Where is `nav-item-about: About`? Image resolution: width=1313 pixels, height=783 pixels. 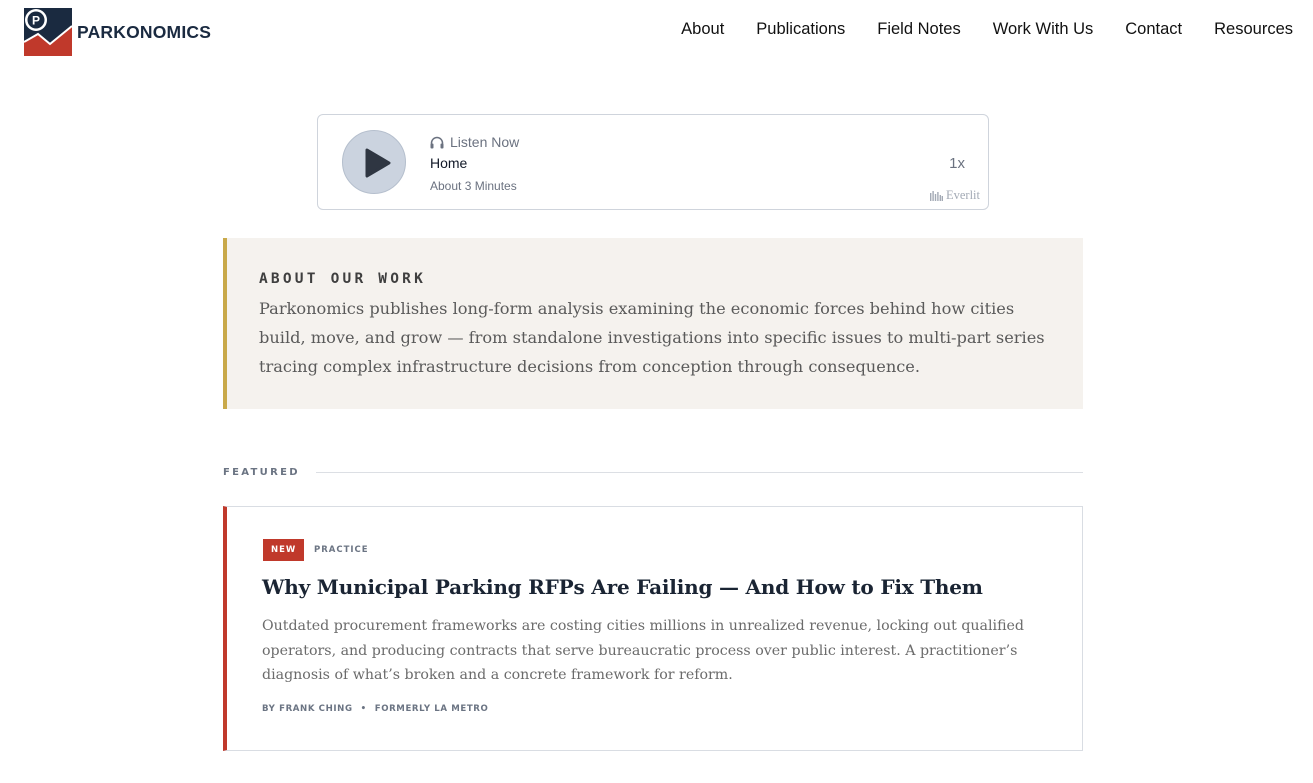 nav-item-about: About is located at coordinates (702, 29).